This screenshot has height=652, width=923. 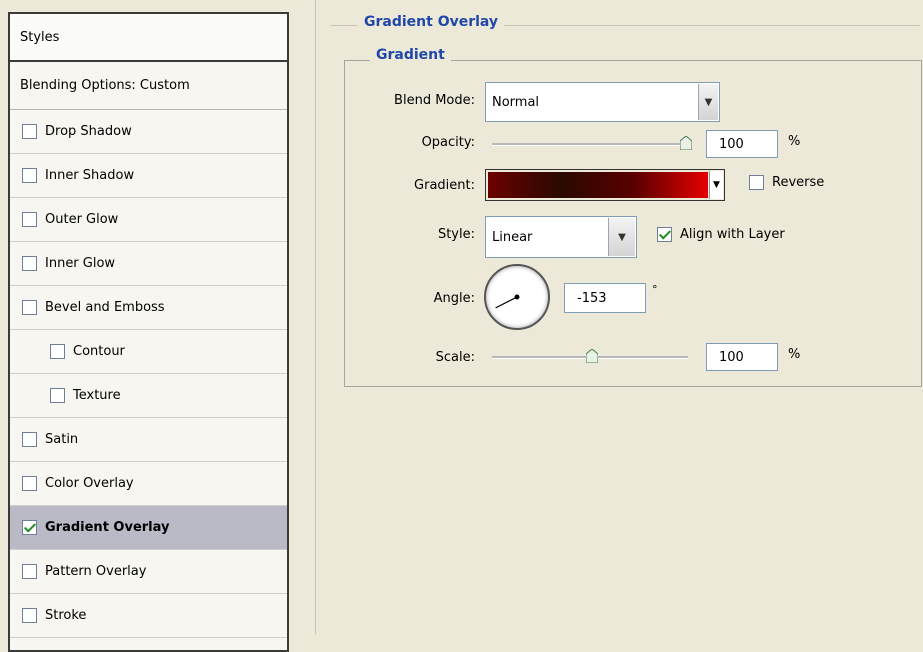 I want to click on style-item-inner-glow: Inner Glow, so click(x=148, y=264).